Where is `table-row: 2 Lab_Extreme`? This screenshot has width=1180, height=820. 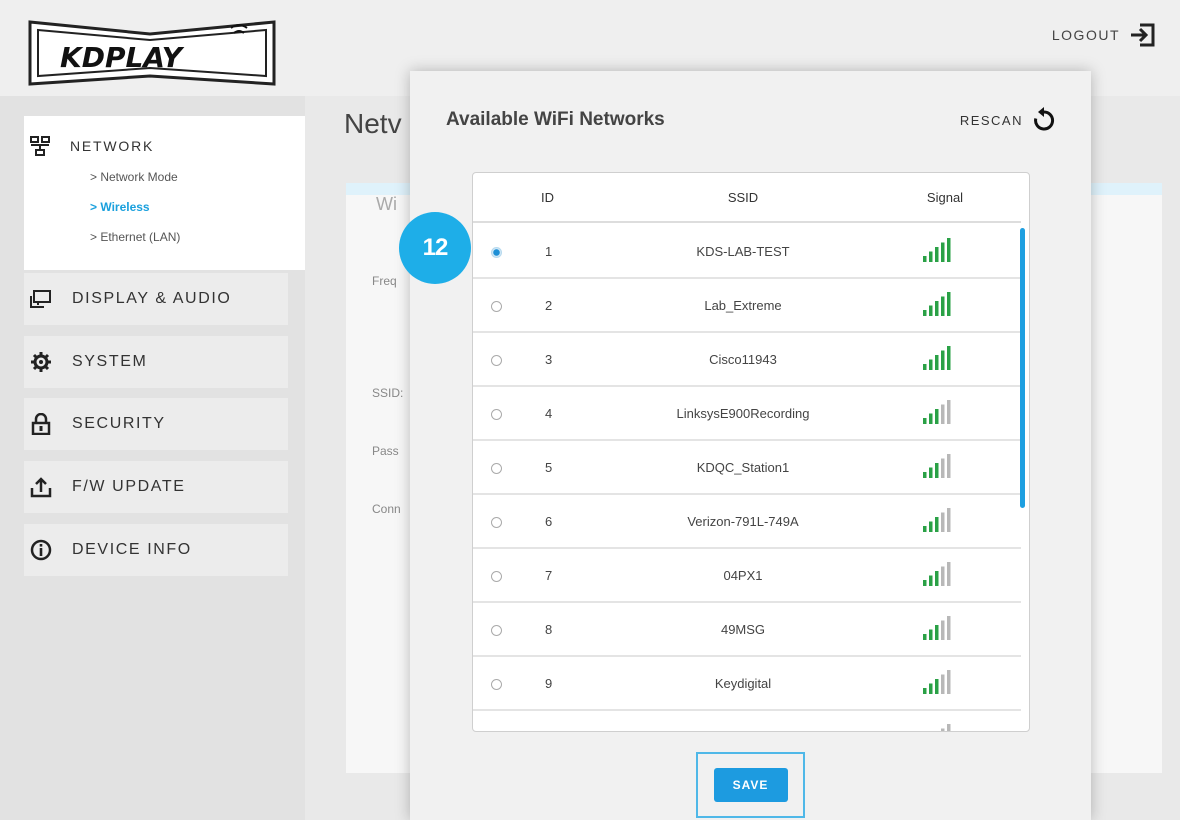 table-row: 2 Lab_Extreme is located at coordinates (747, 306).